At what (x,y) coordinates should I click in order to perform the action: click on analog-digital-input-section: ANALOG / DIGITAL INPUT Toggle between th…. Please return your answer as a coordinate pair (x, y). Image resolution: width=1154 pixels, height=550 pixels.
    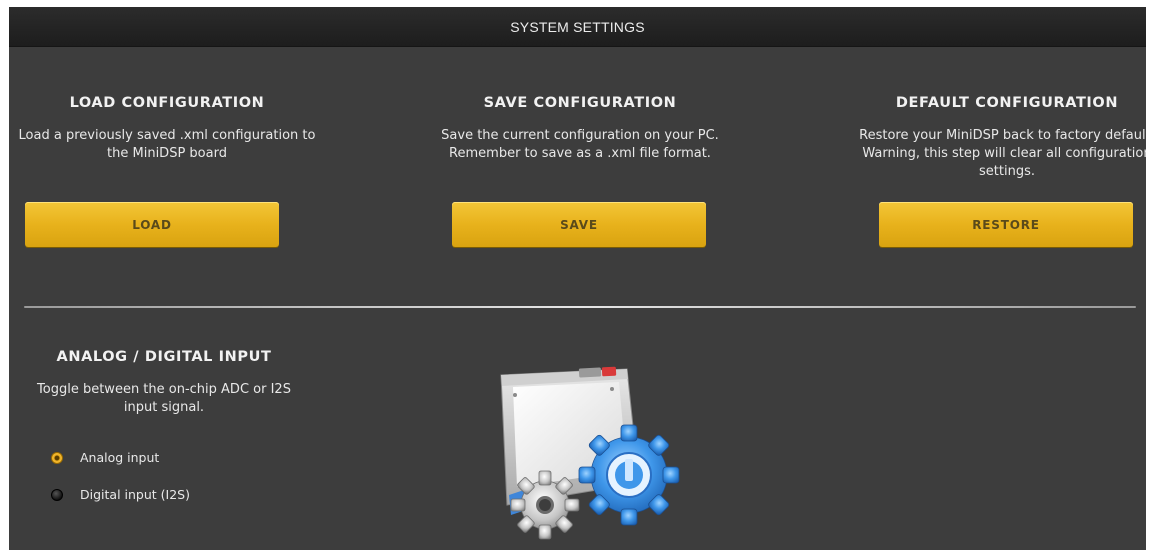
    Looking at the image, I should click on (164, 383).